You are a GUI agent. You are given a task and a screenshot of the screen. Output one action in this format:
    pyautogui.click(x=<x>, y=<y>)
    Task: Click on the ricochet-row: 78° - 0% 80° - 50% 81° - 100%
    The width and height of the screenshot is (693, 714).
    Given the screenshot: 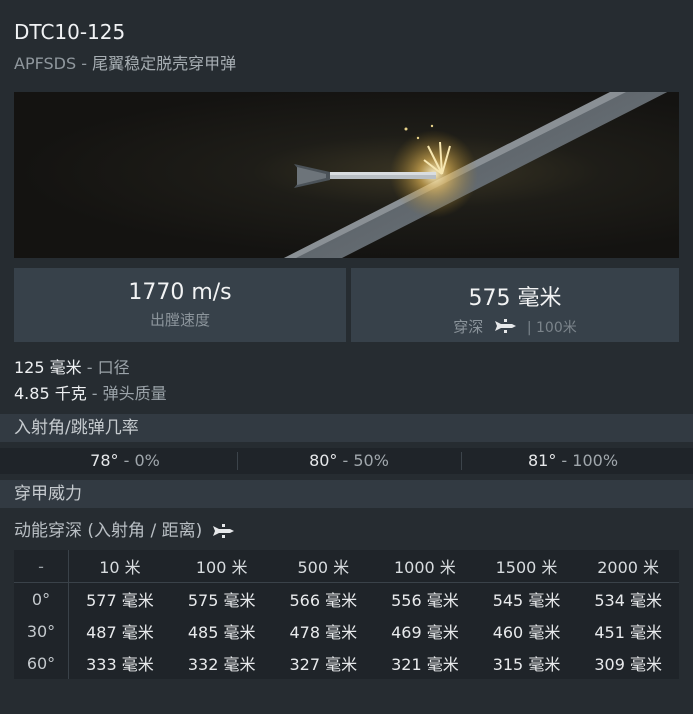 What is the action you would take?
    pyautogui.click(x=346, y=461)
    